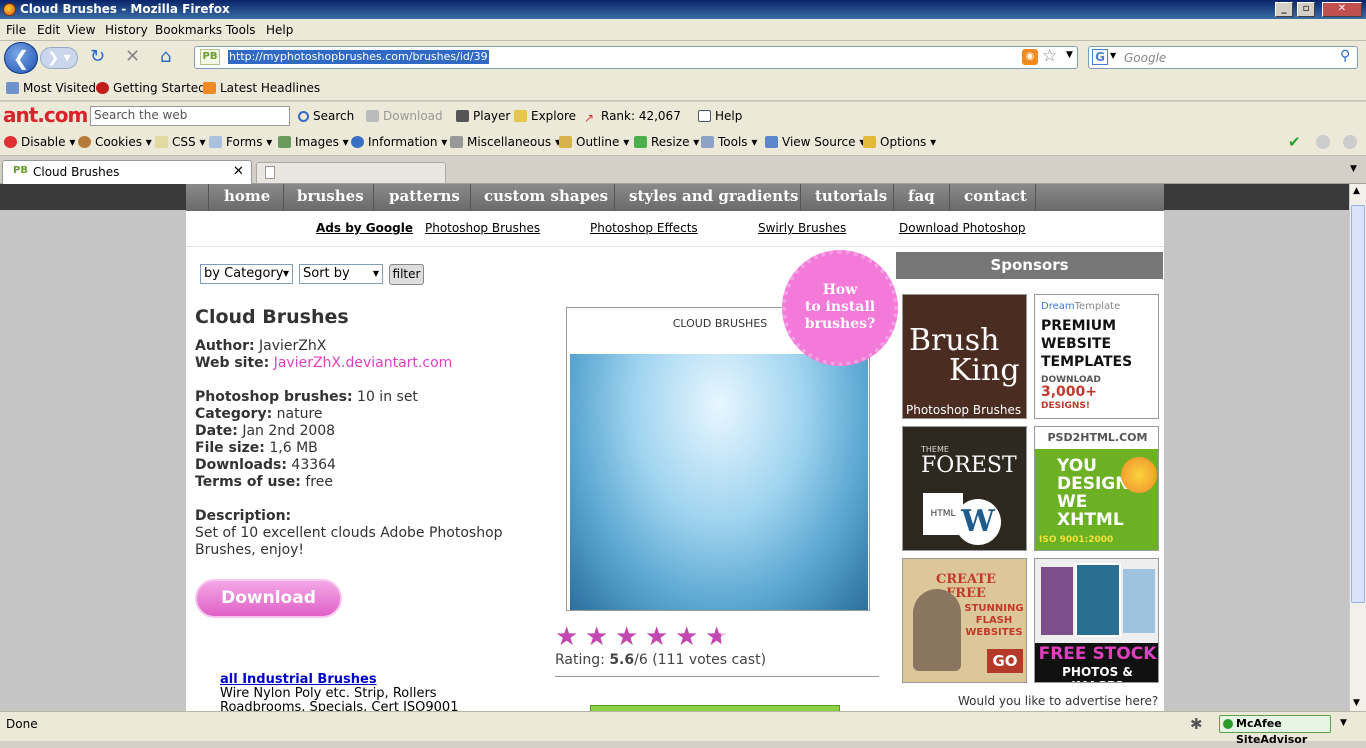 The image size is (1366, 748). What do you see at coordinates (545, 116) in the screenshot?
I see `ant-explore-button: Explore` at bounding box center [545, 116].